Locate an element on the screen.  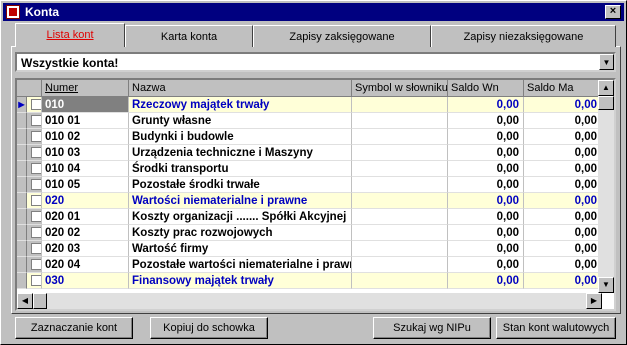
cell-numer: 020 03 is located at coordinates (85, 249).